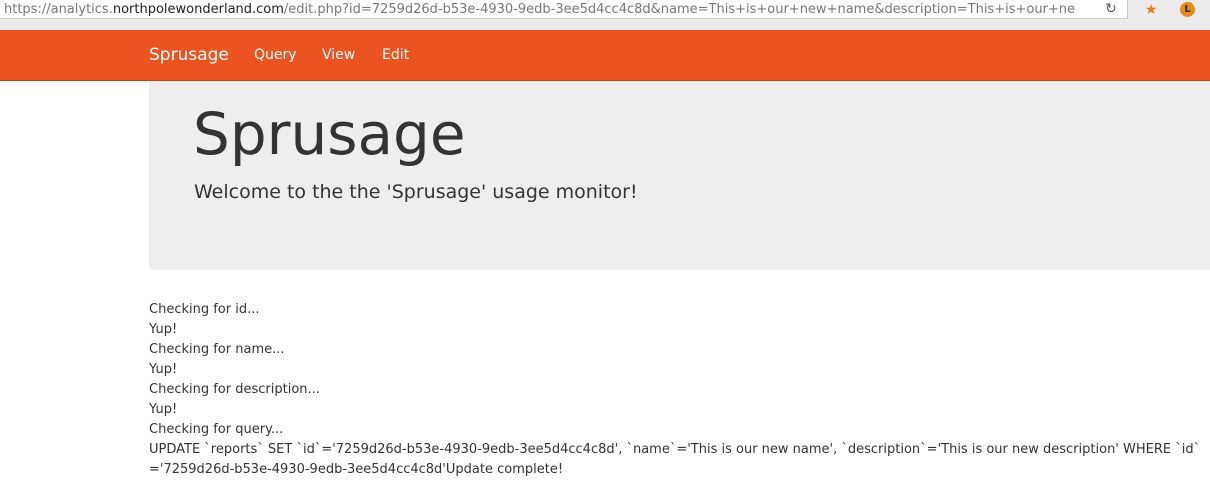  Describe the element at coordinates (198, 9) in the screenshot. I see `url-host: northpolewonderland.com` at that location.